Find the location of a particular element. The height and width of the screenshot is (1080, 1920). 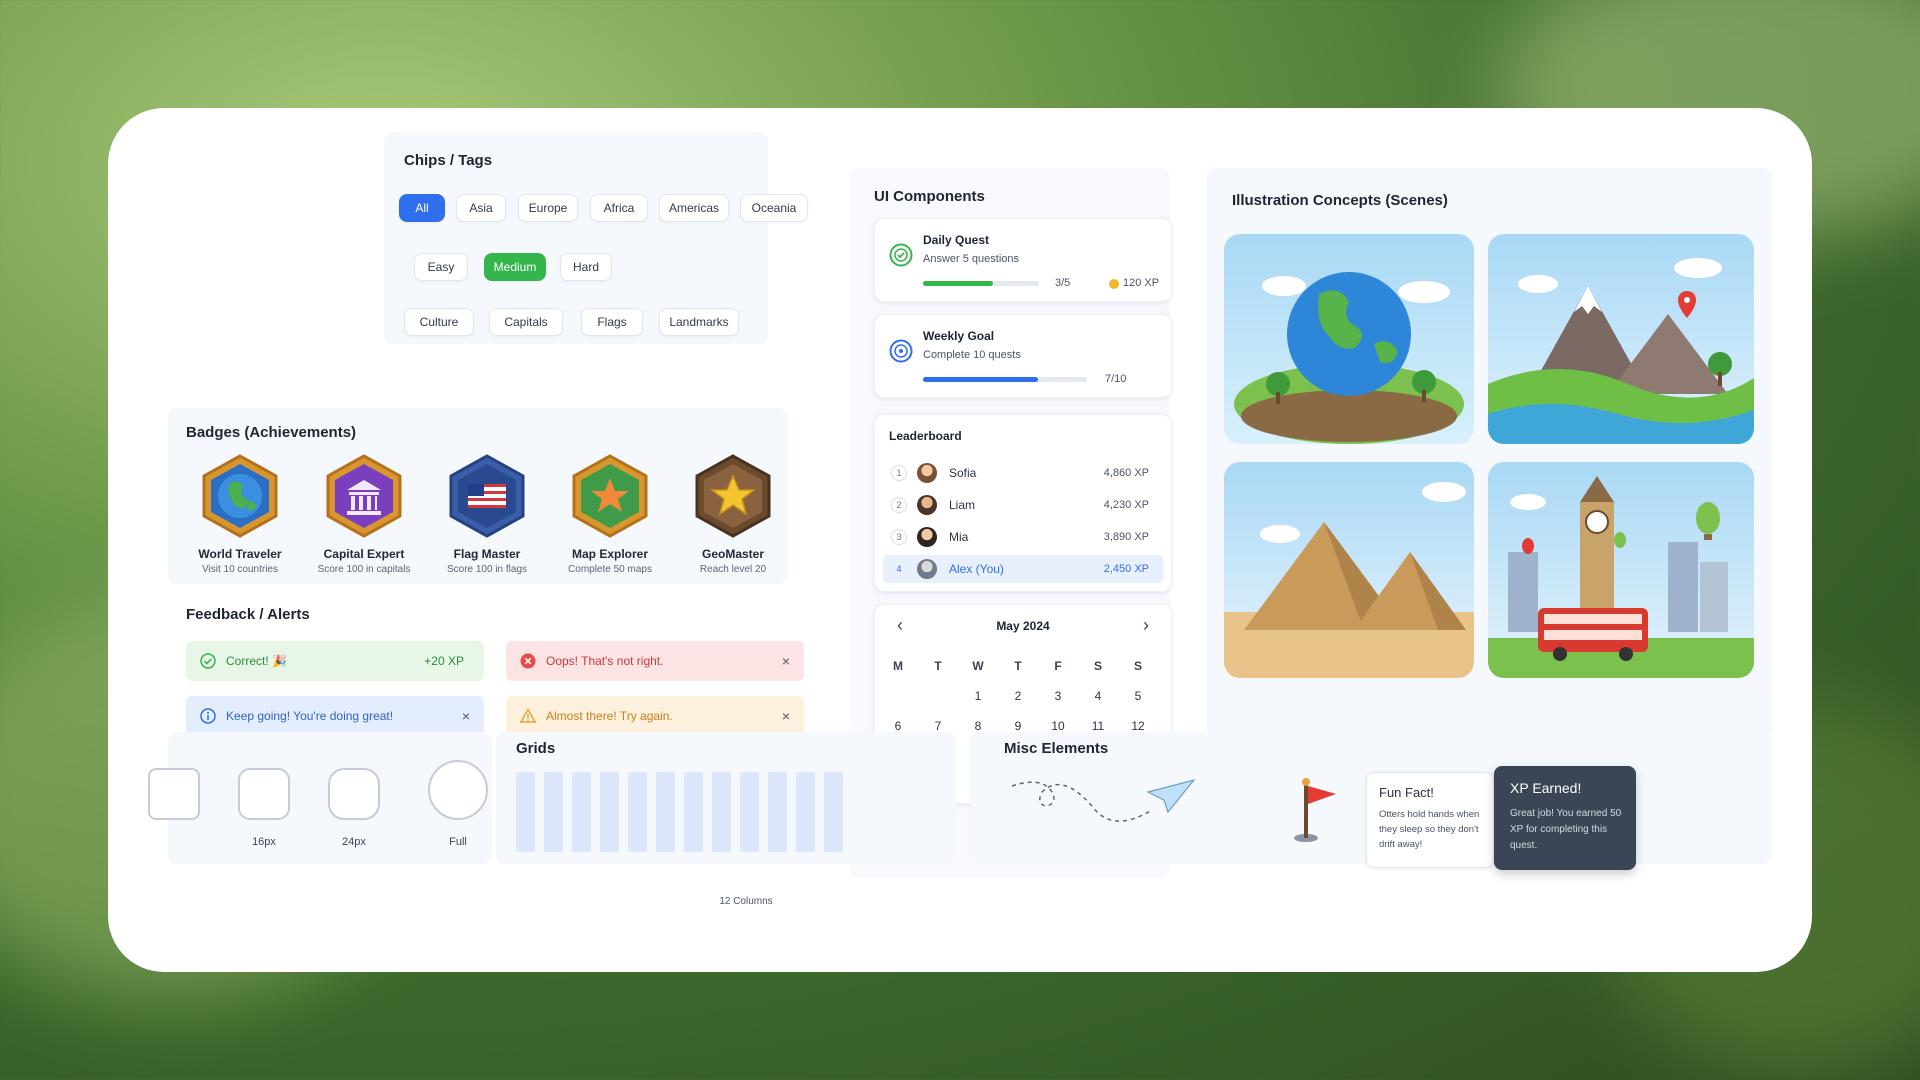

chip-region-oceania: Oceania is located at coordinates (774, 208).